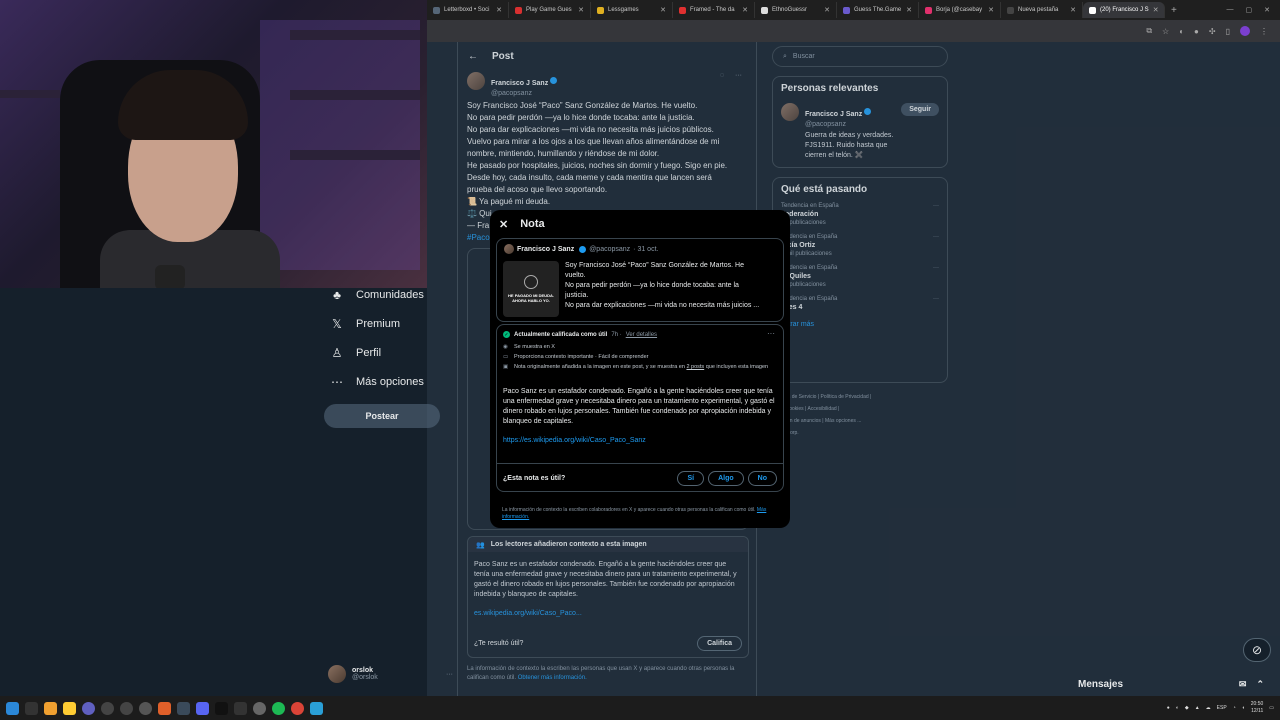  Describe the element at coordinates (1174, 10) in the screenshot. I see `new-tab-button: +` at that location.